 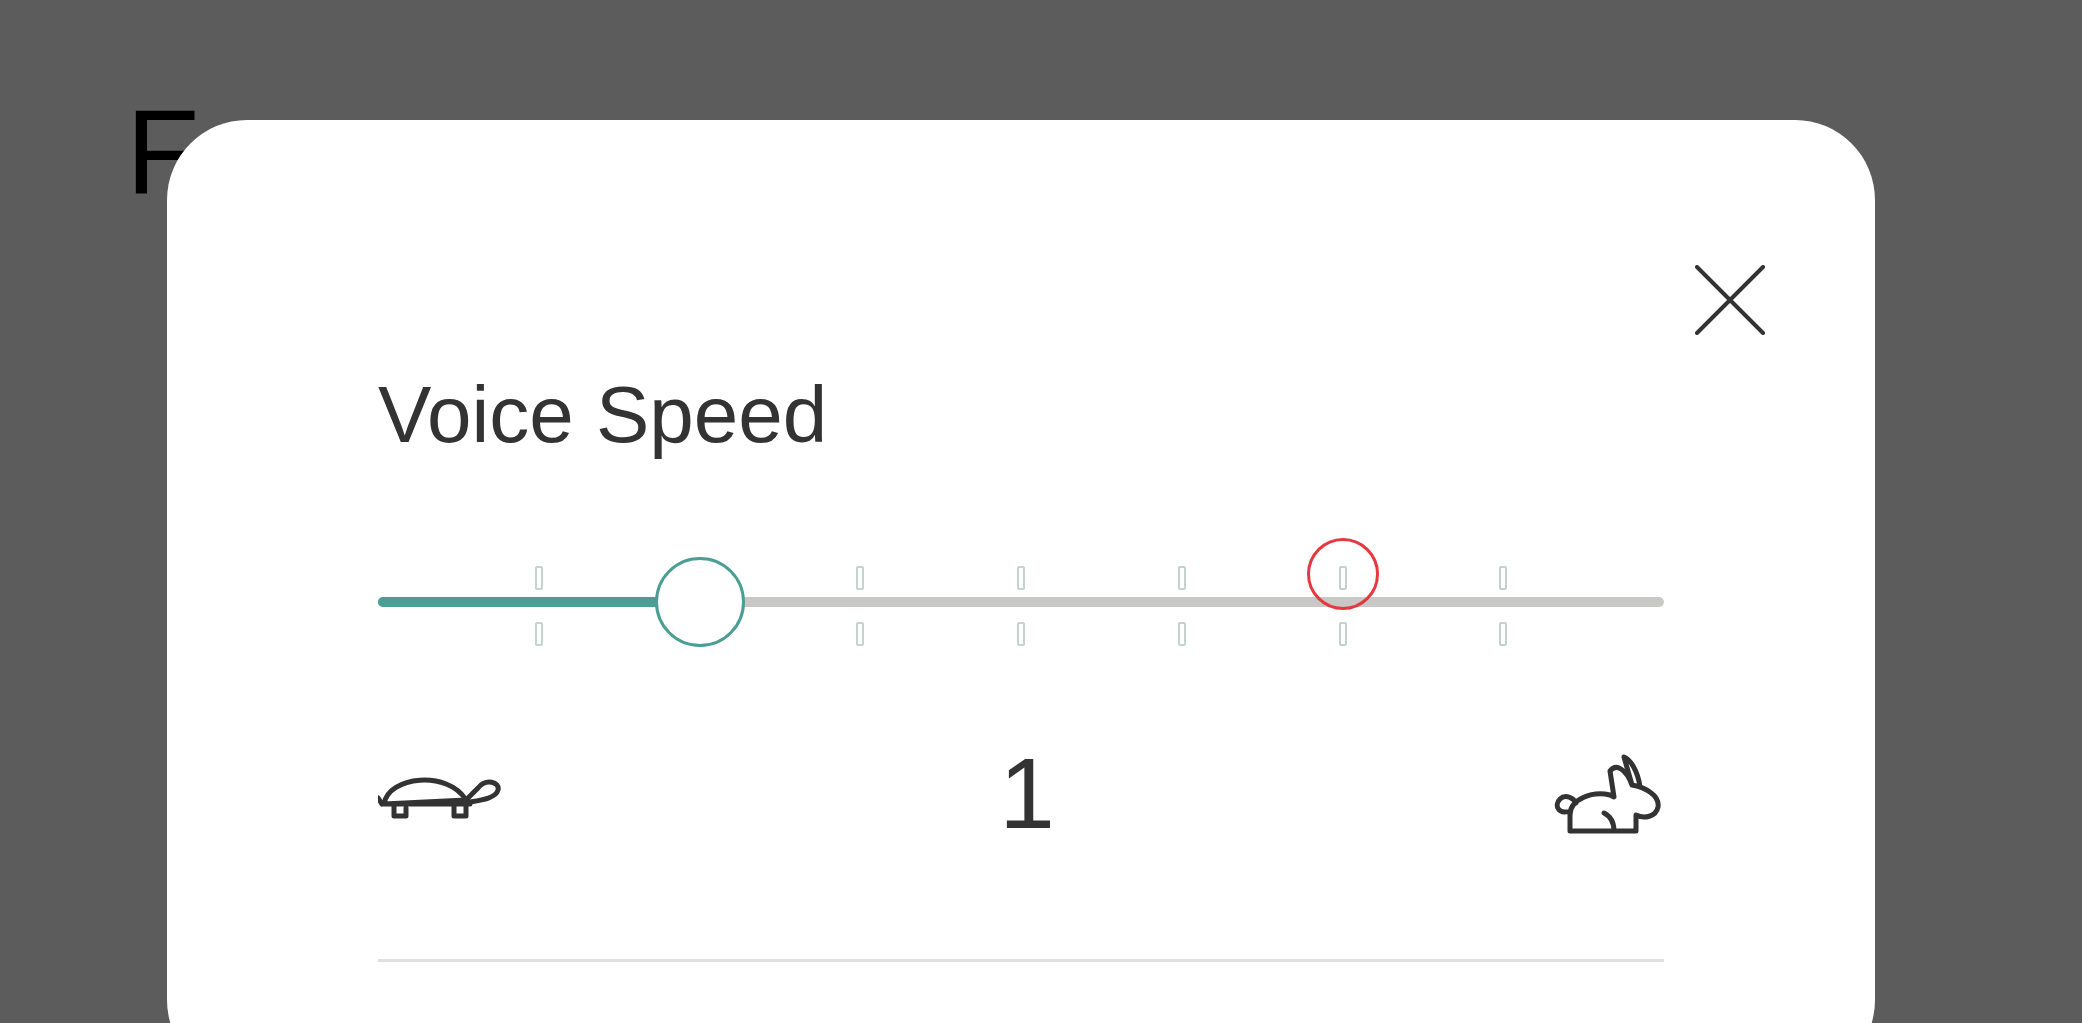 What do you see at coordinates (1027, 793) in the screenshot?
I see `speed-value: 1` at bounding box center [1027, 793].